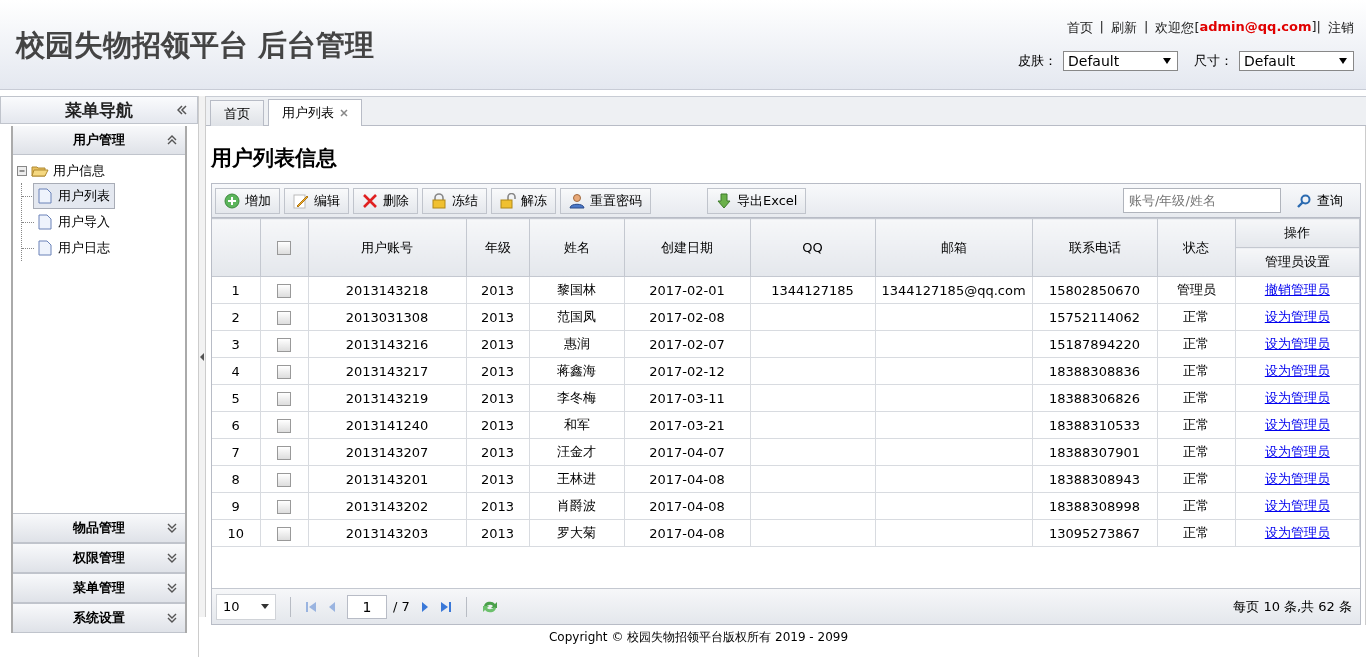  Describe the element at coordinates (1124, 28) in the screenshot. I see `header-link: 刷新` at that location.